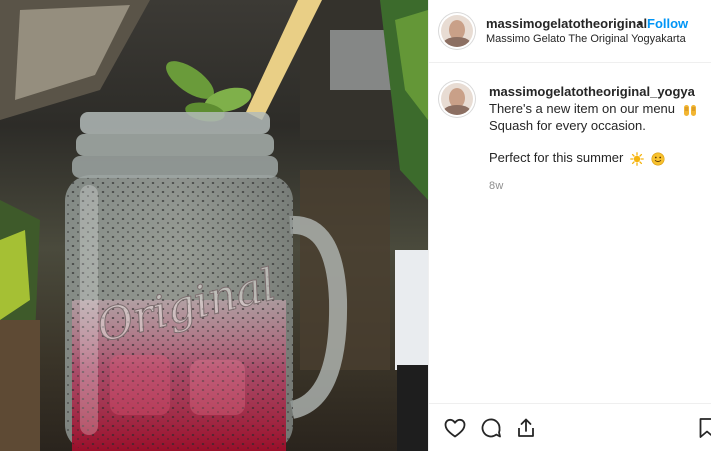  Describe the element at coordinates (526, 428) in the screenshot. I see `share-icon` at that location.